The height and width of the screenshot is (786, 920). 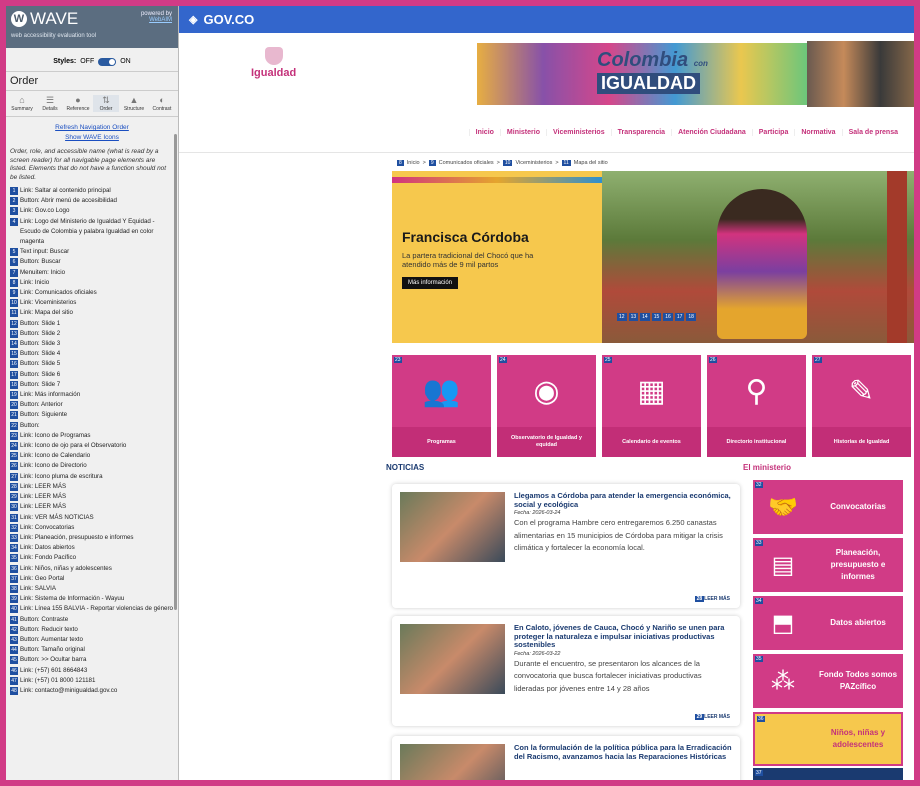 What do you see at coordinates (92, 681) in the screenshot?
I see `order-item: 47 Link: (+57) 01 8000 121181` at bounding box center [92, 681].